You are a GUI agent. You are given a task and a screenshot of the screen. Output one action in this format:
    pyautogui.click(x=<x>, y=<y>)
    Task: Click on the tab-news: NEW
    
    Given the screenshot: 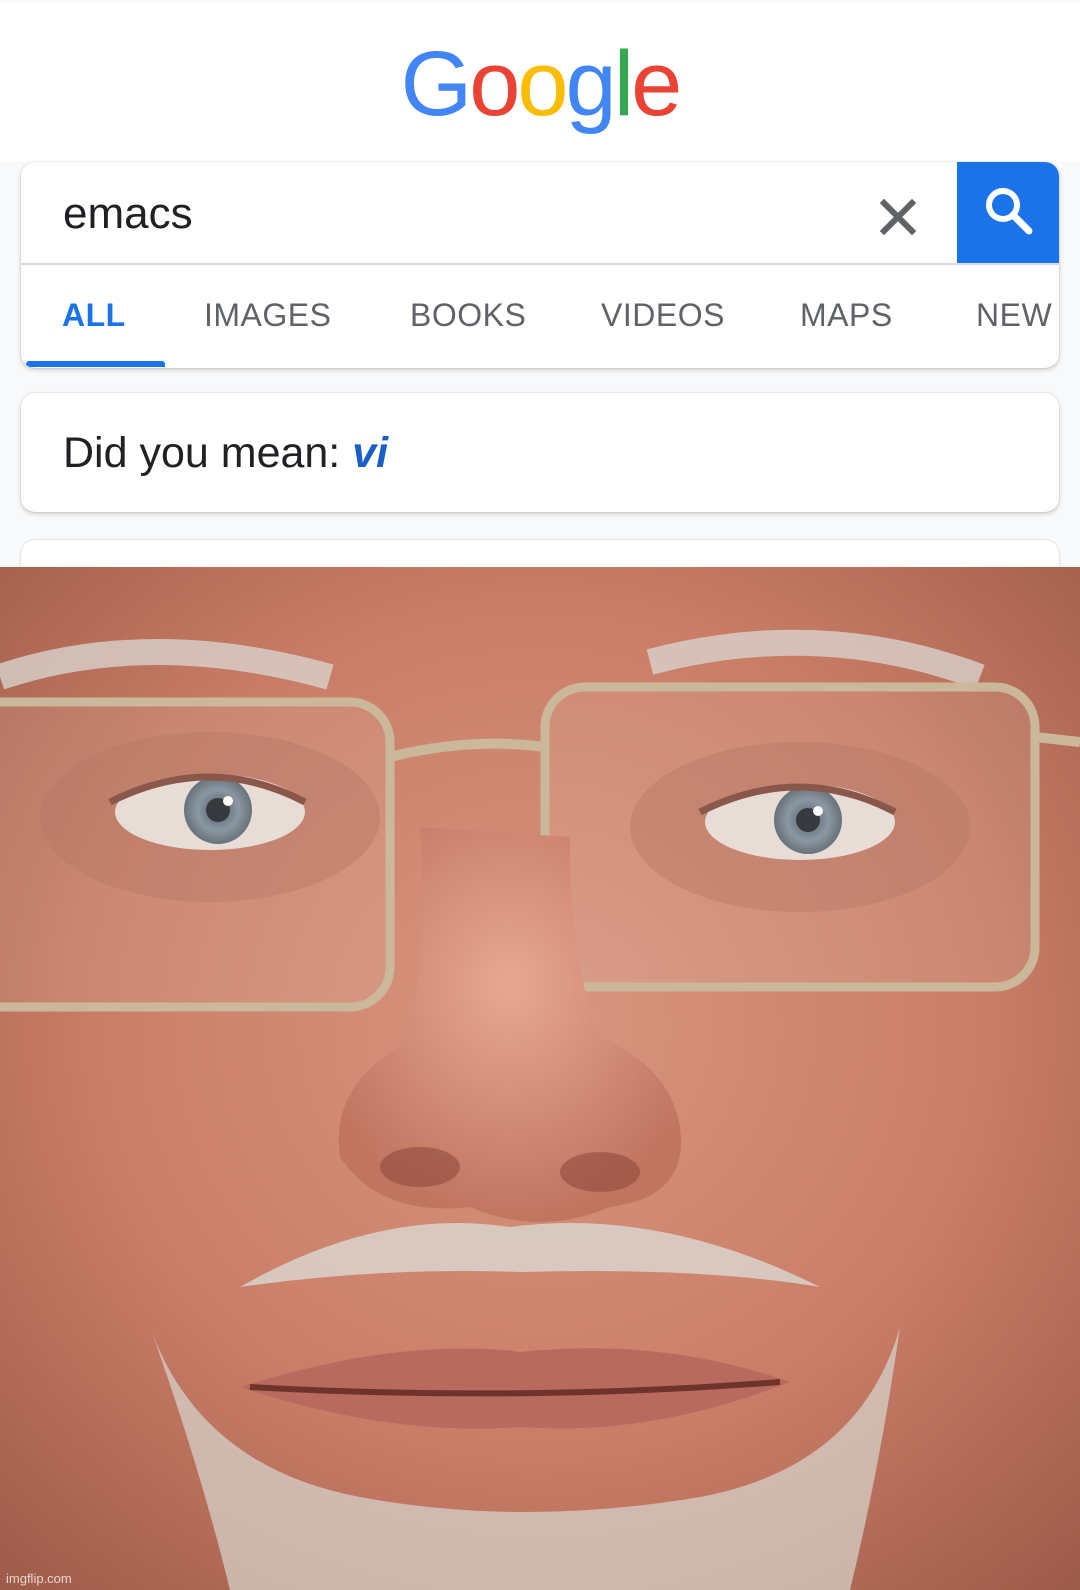 What is the action you would take?
    pyautogui.click(x=1014, y=315)
    